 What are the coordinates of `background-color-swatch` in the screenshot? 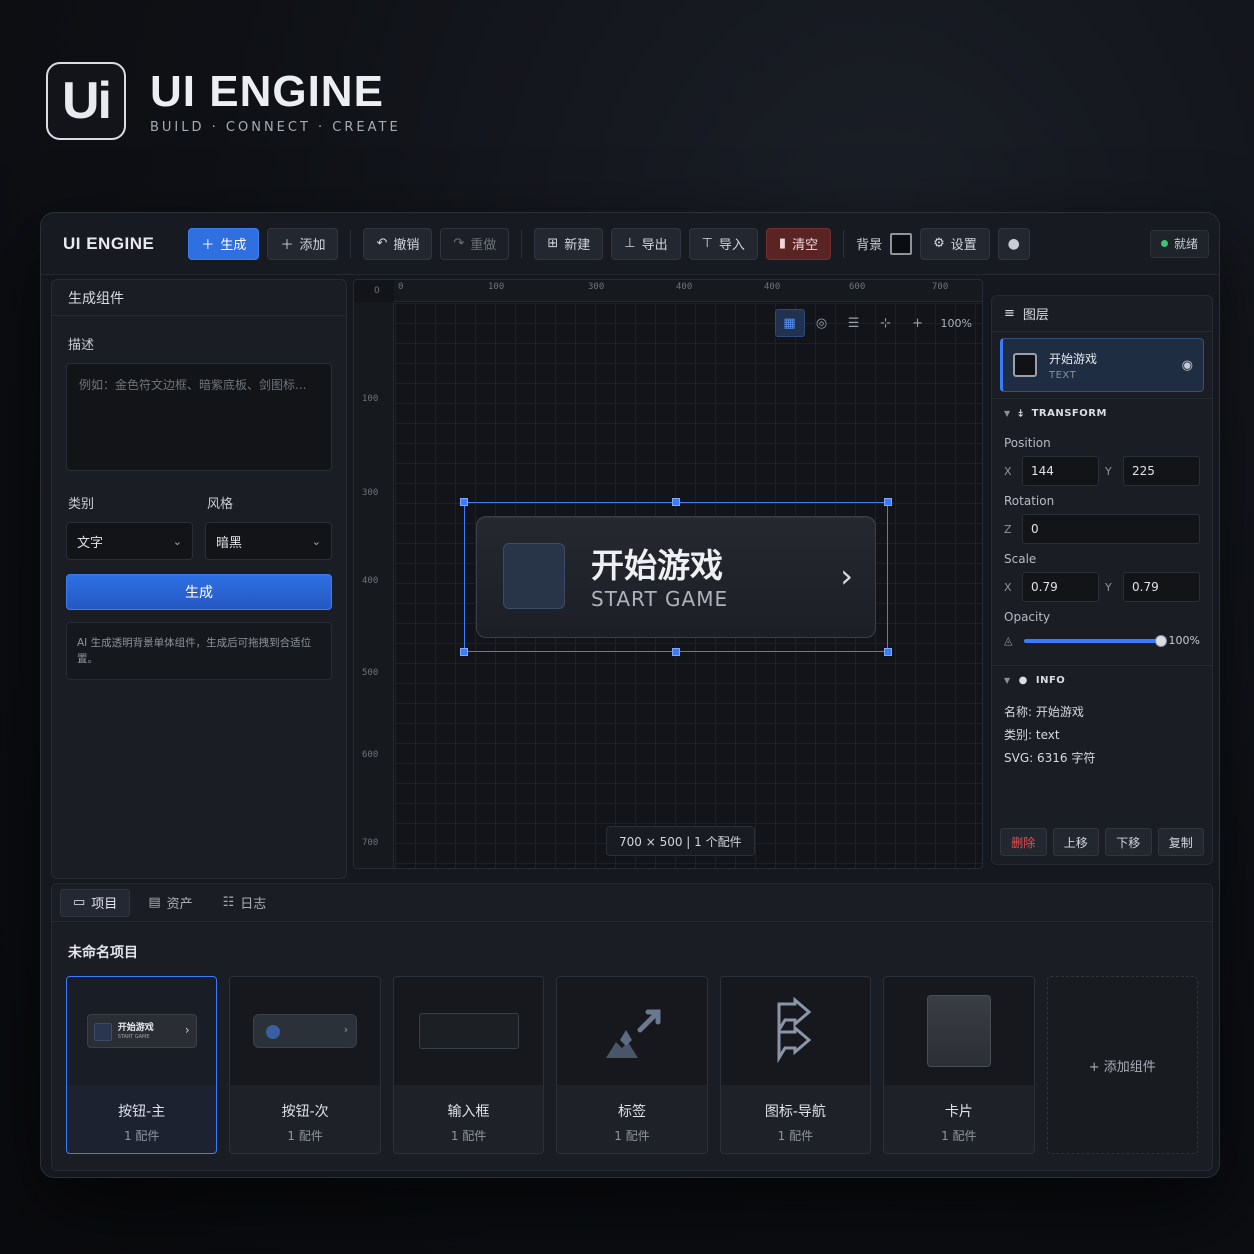 It's located at (901, 243).